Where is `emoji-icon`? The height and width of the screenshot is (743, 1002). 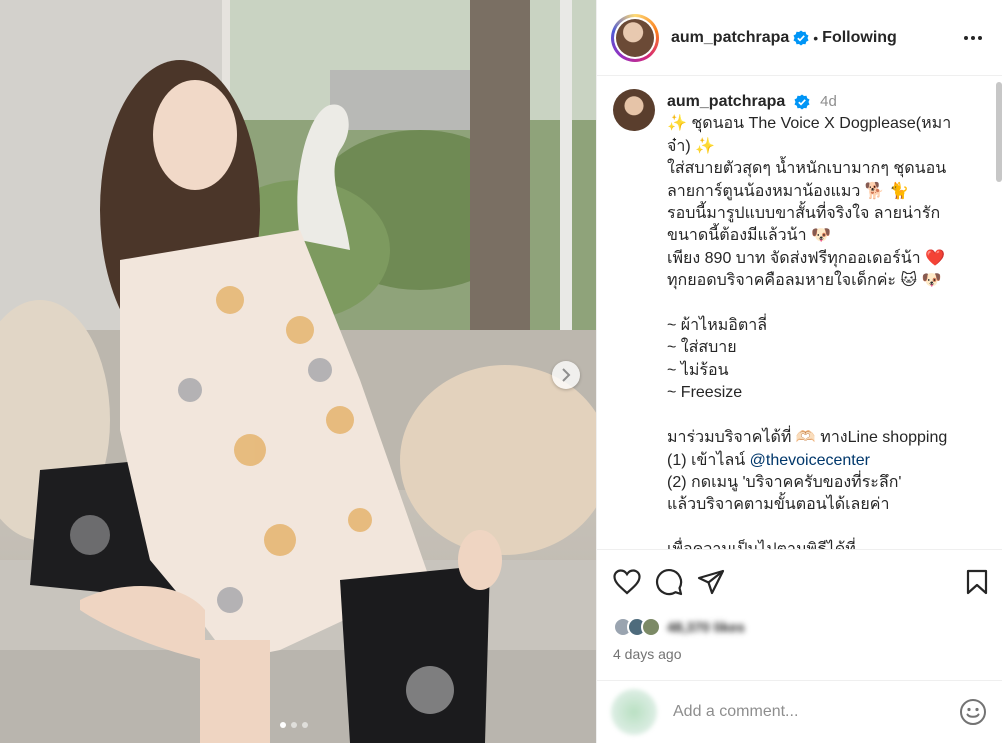
emoji-icon is located at coordinates (973, 712).